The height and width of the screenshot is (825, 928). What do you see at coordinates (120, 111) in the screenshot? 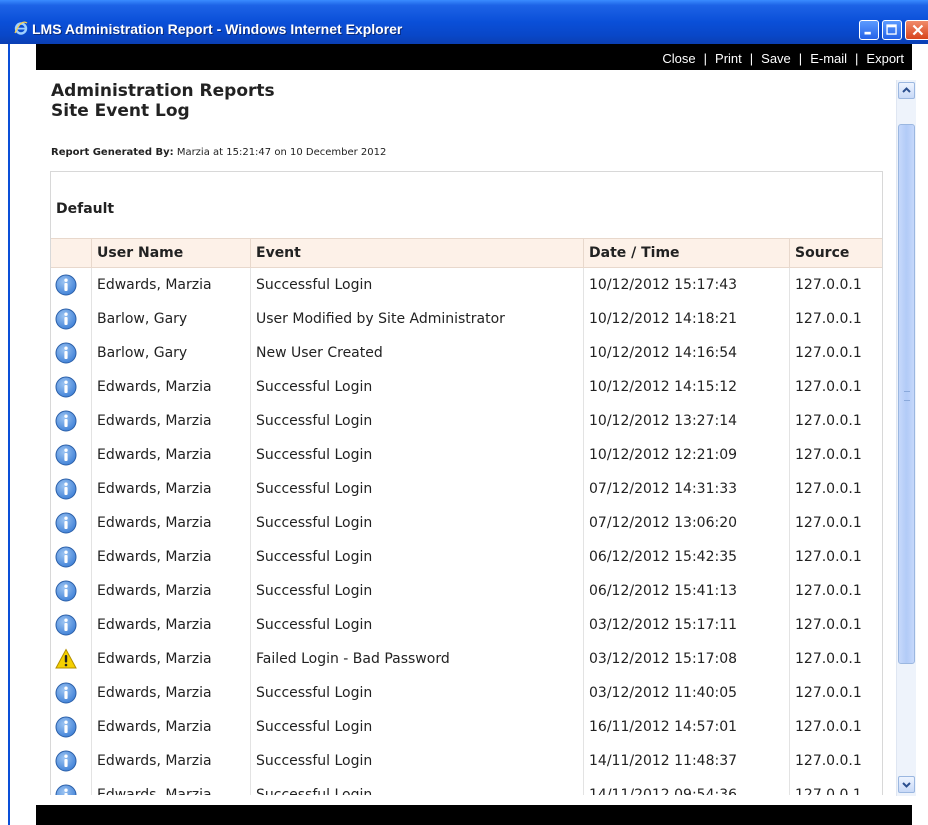
I see `report-subheading: Site Event Log` at bounding box center [120, 111].